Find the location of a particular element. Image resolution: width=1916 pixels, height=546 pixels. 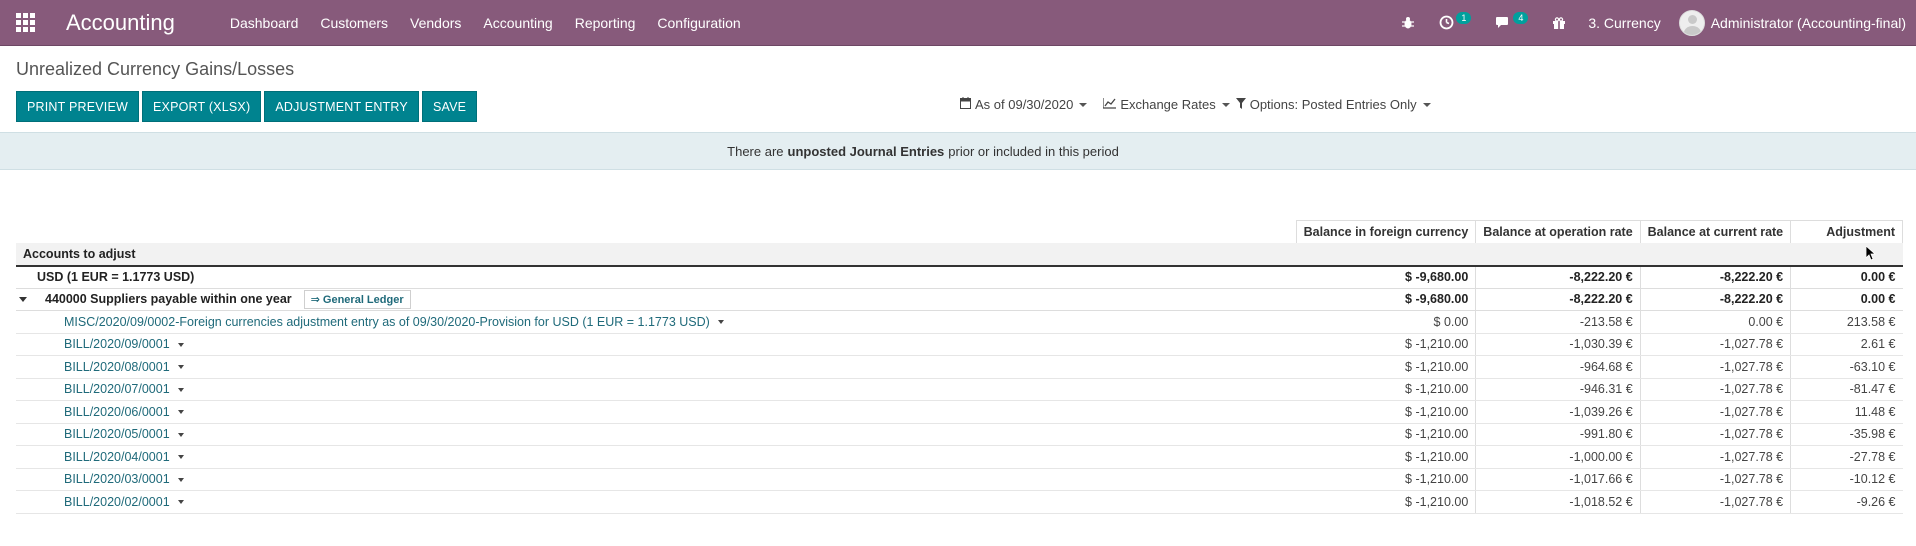

journal-entry-link: BILL/2020/06/0001 is located at coordinates (96, 412).